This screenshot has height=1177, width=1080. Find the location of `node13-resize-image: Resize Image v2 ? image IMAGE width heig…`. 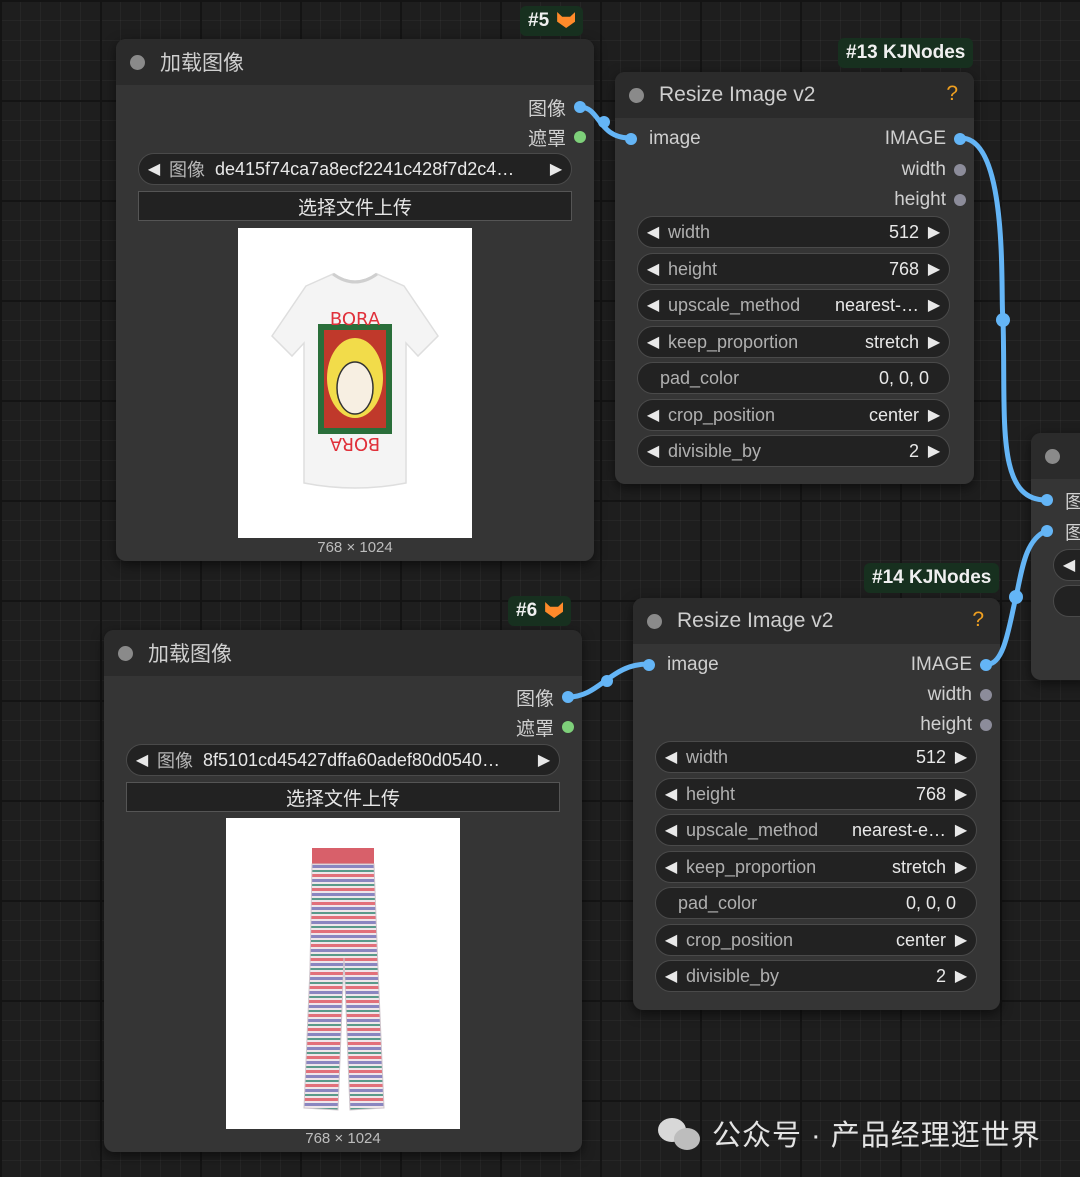

node13-resize-image: Resize Image v2 ? image IMAGE width heig… is located at coordinates (794, 278).